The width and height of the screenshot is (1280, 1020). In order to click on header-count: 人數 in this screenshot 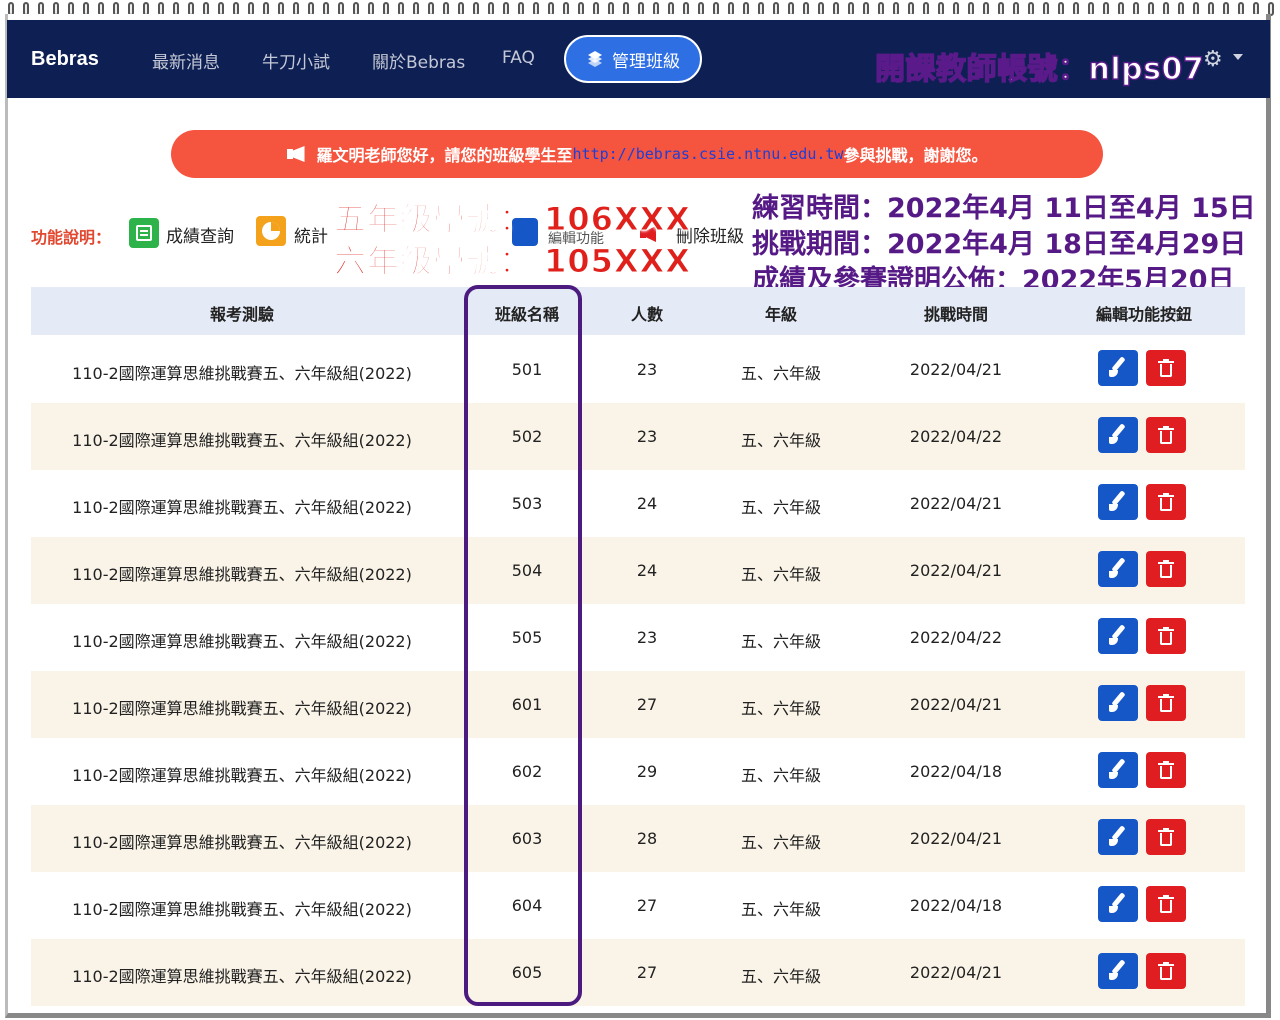, I will do `click(647, 314)`.